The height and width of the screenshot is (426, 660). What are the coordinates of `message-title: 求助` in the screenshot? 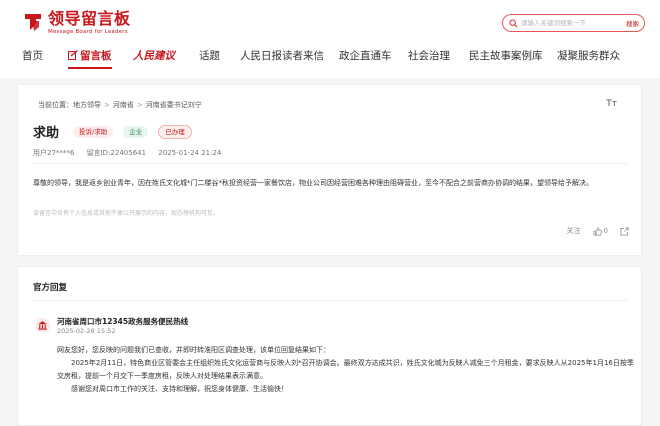 It's located at (46, 133).